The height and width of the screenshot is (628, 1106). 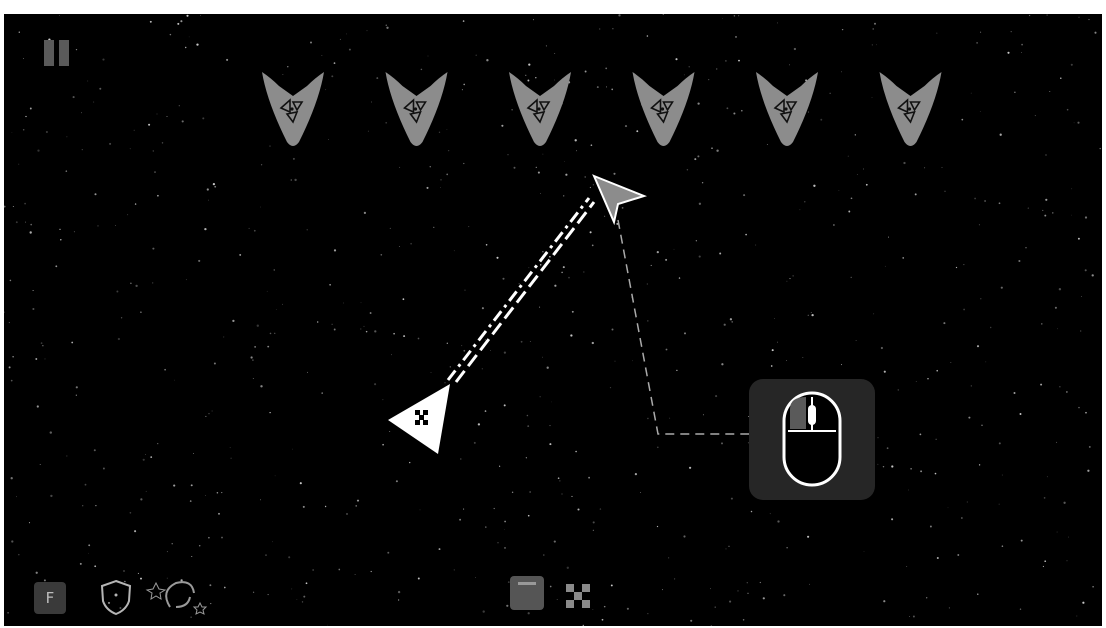 I want to click on enemy-formation, so click(x=602, y=109).